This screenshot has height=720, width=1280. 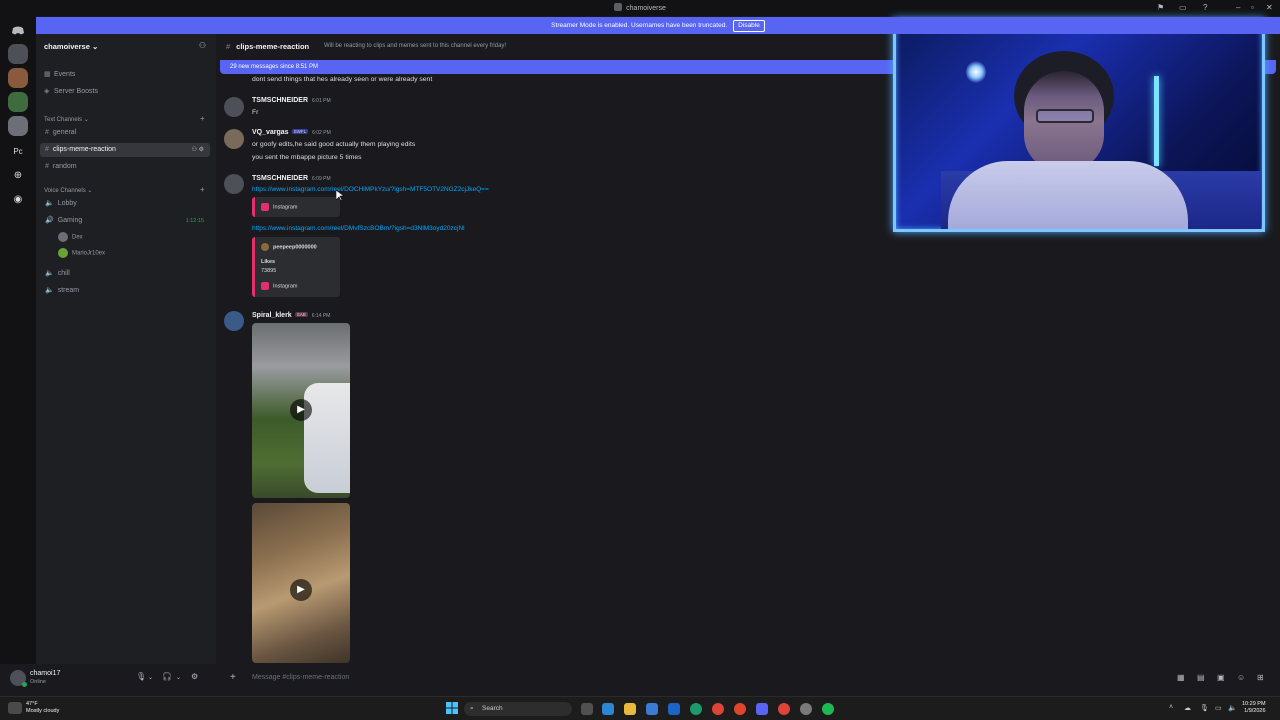 I want to click on text-channels-category: Text Channels ⌄, so click(x=66, y=119).